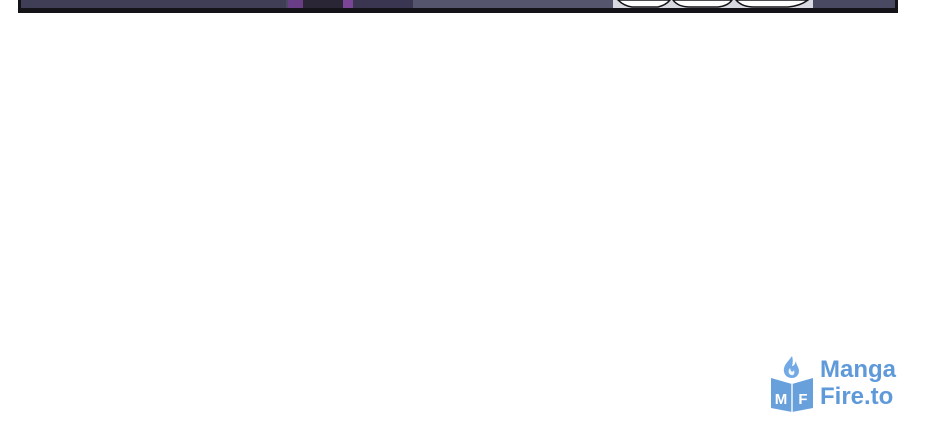 This screenshot has width=940, height=442. I want to click on manga-panel-bottom-edge, so click(458, 6).